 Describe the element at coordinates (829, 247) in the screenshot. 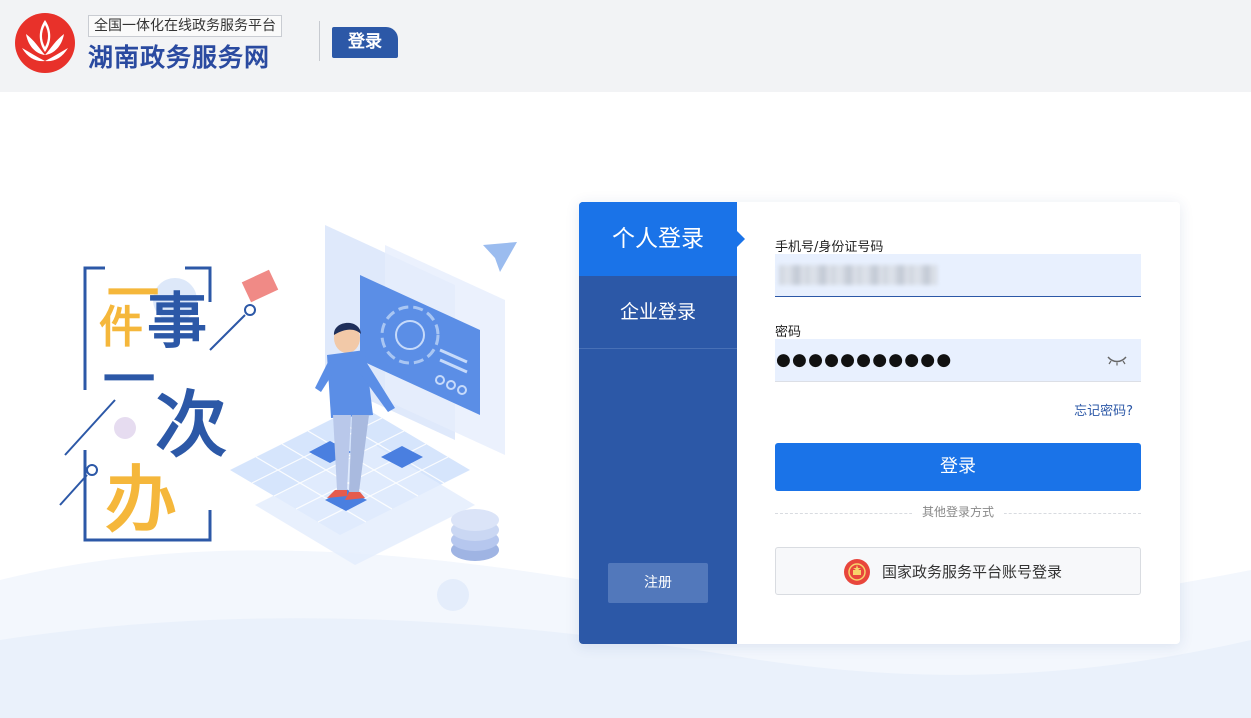

I see `account-label: 手机号/身份证号码` at that location.